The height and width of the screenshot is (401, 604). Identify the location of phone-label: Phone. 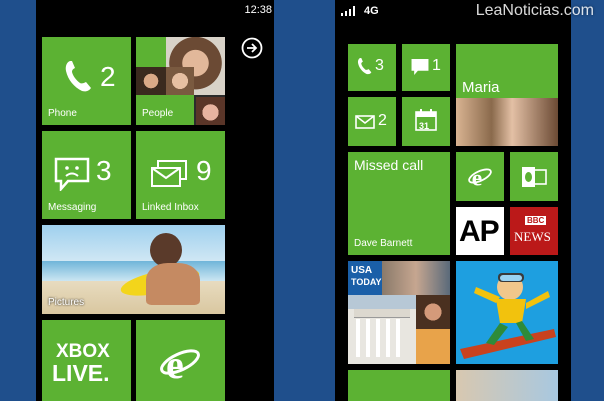
(62, 113).